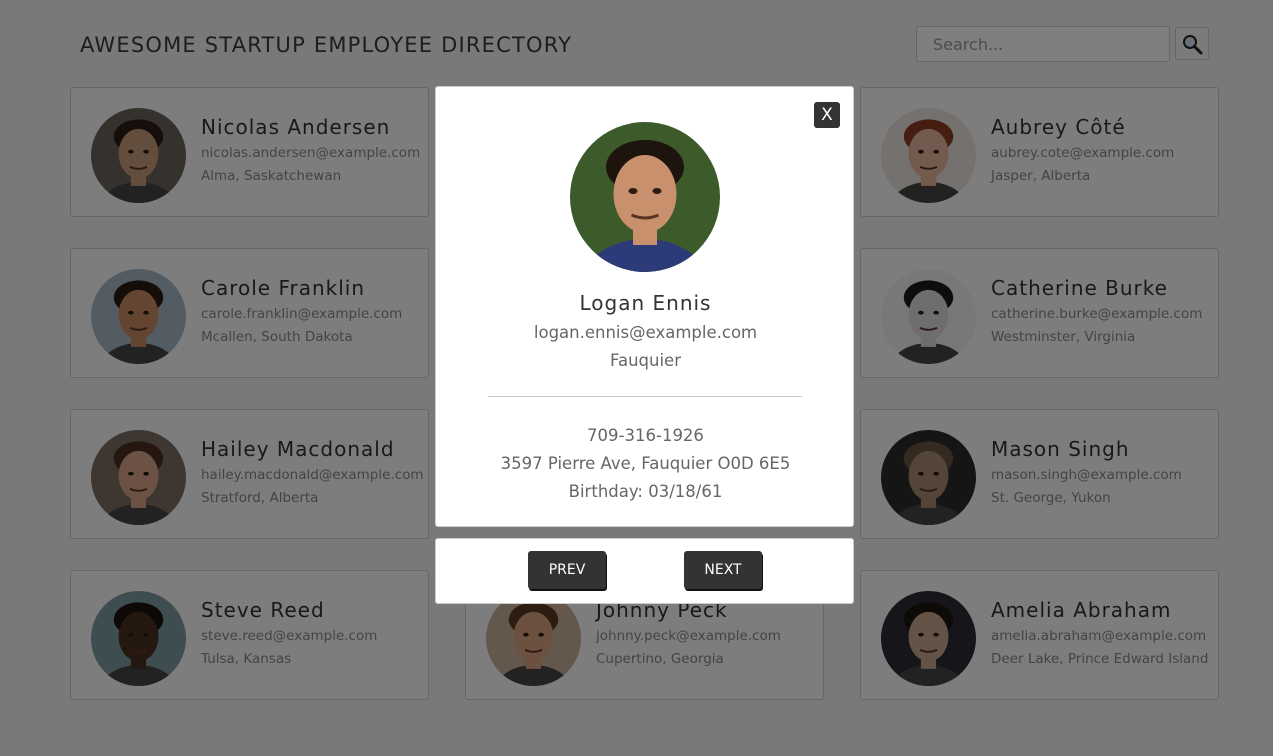 The image size is (1273, 756). Describe the element at coordinates (645, 303) in the screenshot. I see `modal-name: Logan Ennis` at that location.